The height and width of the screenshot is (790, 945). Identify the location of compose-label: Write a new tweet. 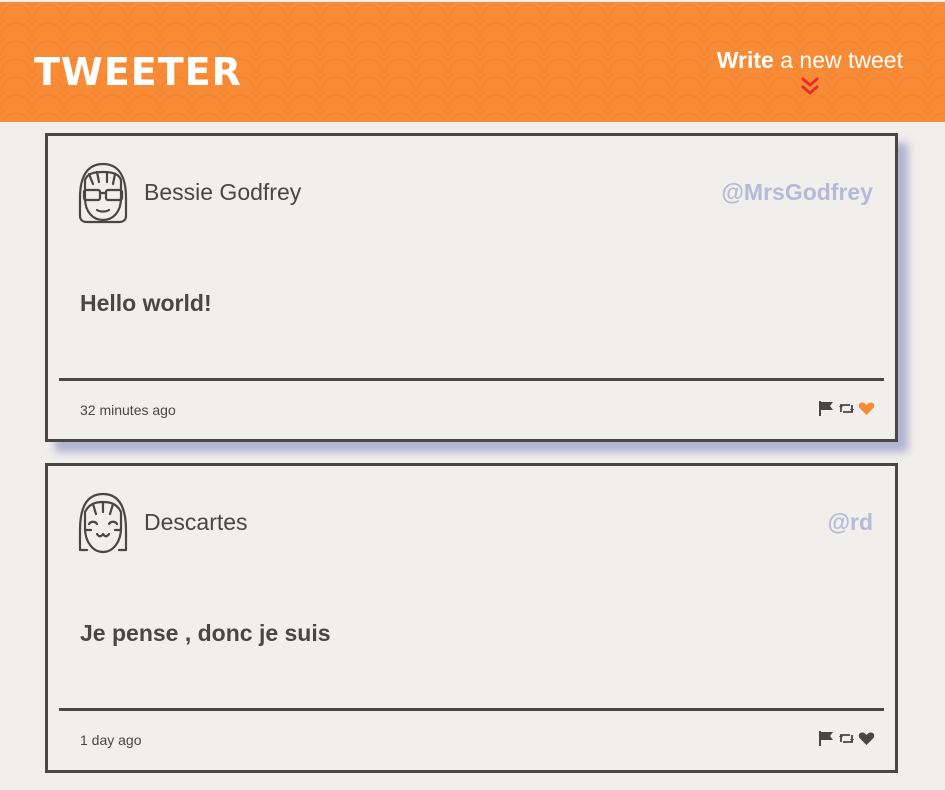
(810, 60).